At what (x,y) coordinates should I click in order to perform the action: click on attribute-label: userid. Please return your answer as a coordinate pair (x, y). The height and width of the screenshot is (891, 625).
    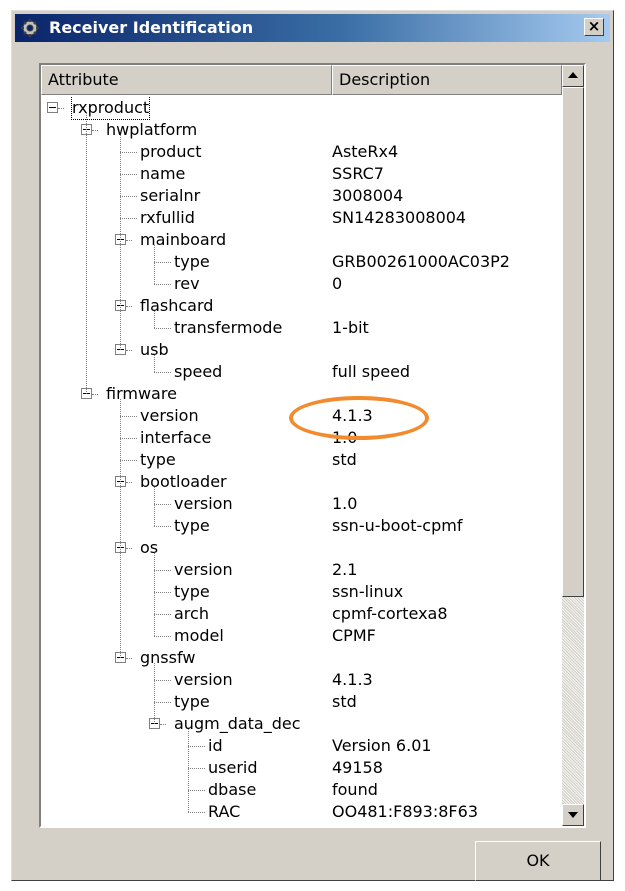
    Looking at the image, I should click on (233, 767).